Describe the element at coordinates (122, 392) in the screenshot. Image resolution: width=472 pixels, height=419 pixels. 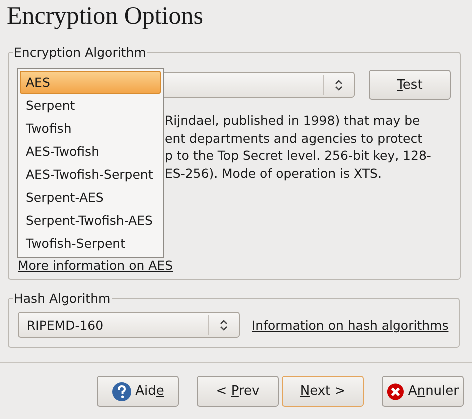
I see `help-icon` at that location.